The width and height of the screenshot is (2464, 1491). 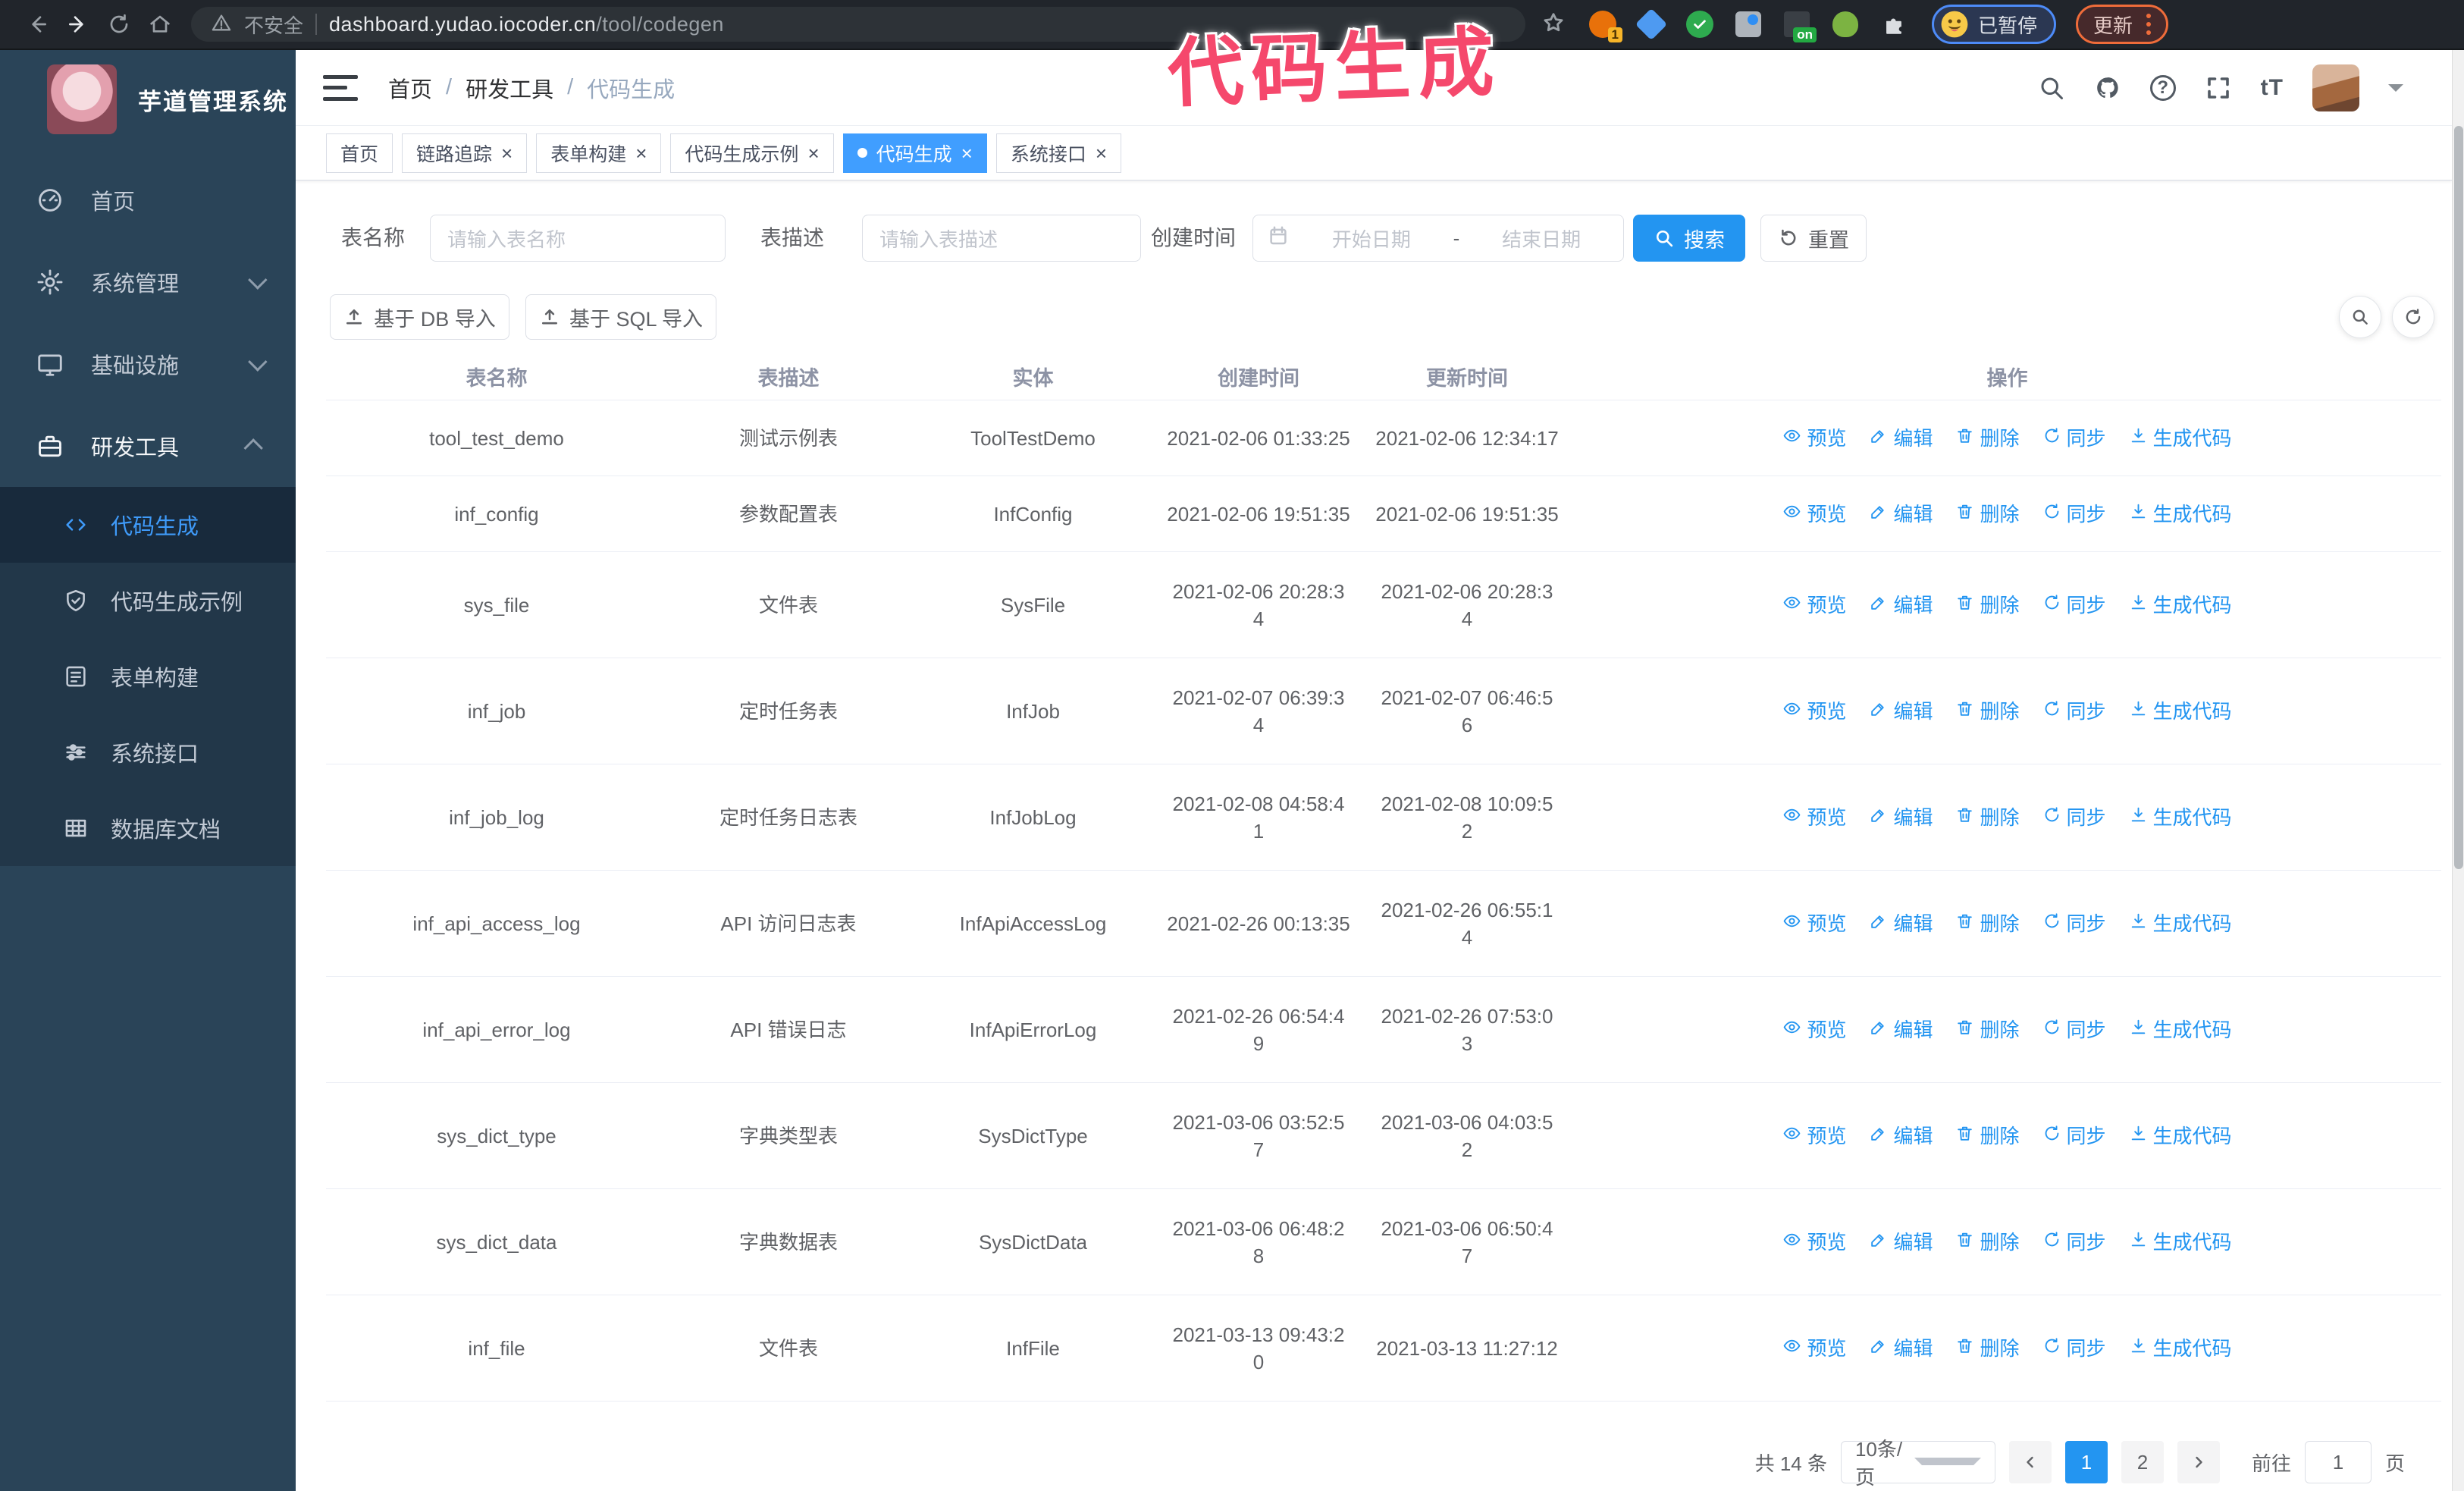 I want to click on scrollbar-thumb, so click(x=2458, y=497).